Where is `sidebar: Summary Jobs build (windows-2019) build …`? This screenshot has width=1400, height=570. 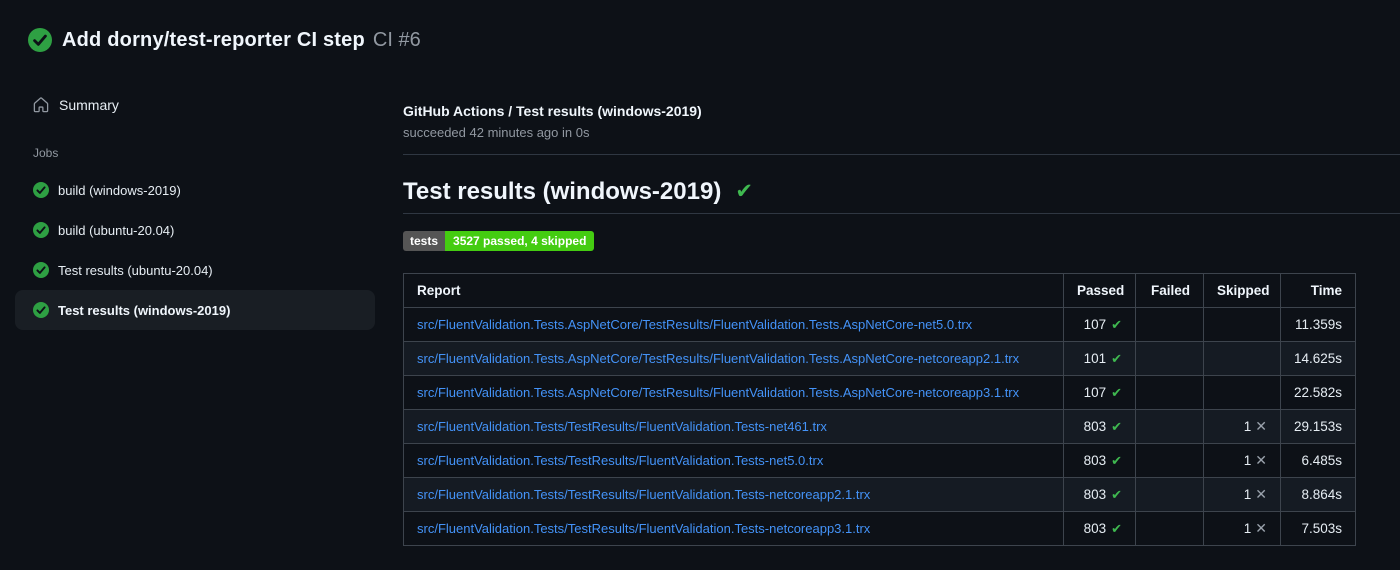
sidebar: Summary Jobs build (windows-2019) build … is located at coordinates (195, 209).